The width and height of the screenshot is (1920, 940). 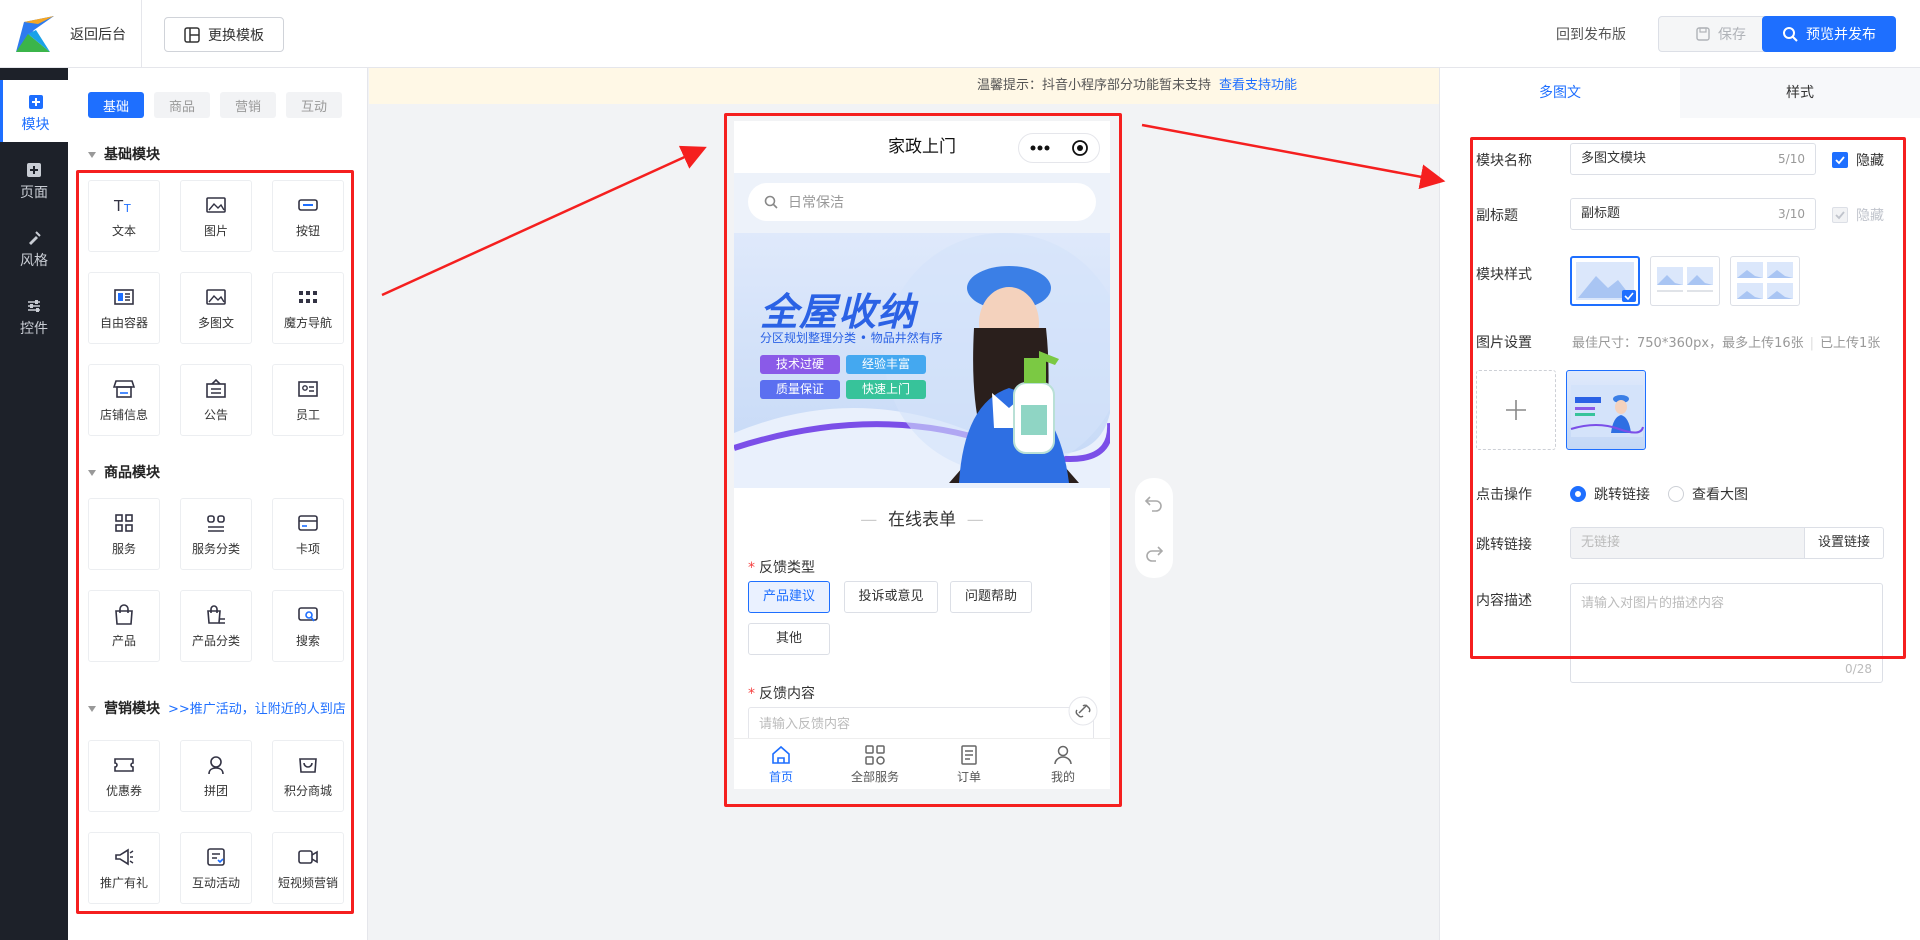 What do you see at coordinates (192, 34) in the screenshot?
I see `layout-icon` at bounding box center [192, 34].